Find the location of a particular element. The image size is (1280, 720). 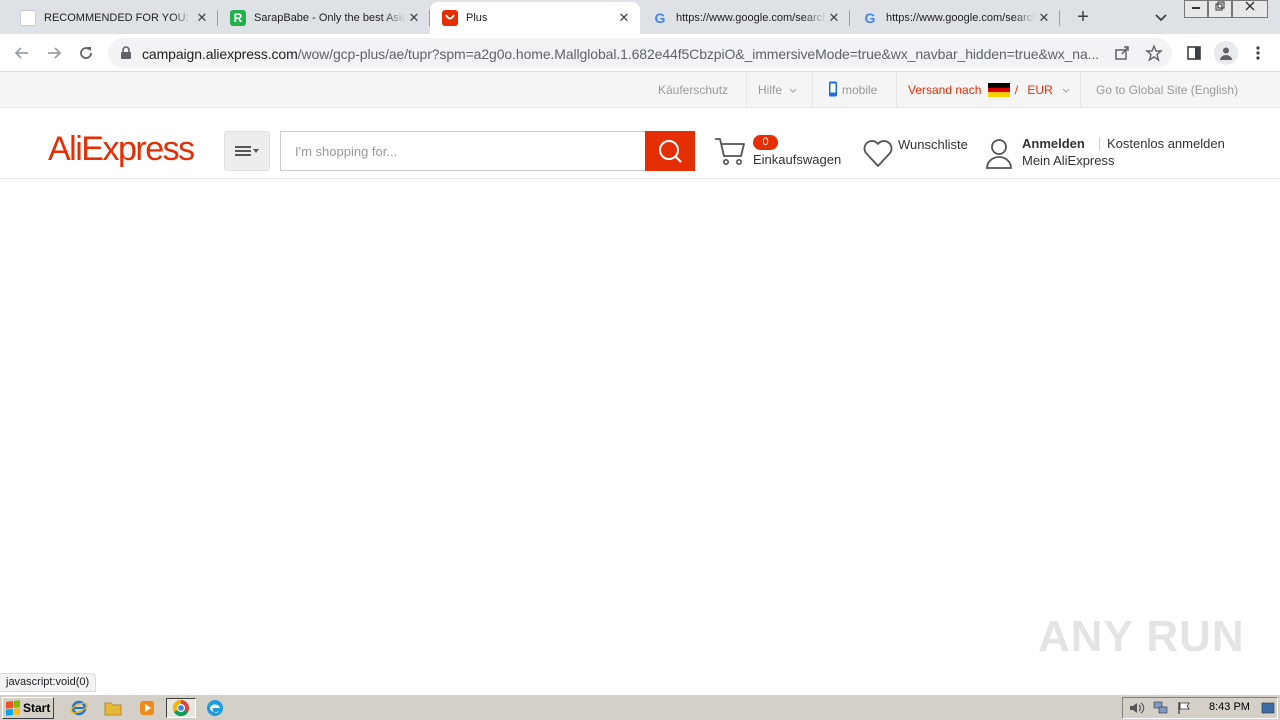

new-tab-button: + is located at coordinates (1083, 17).